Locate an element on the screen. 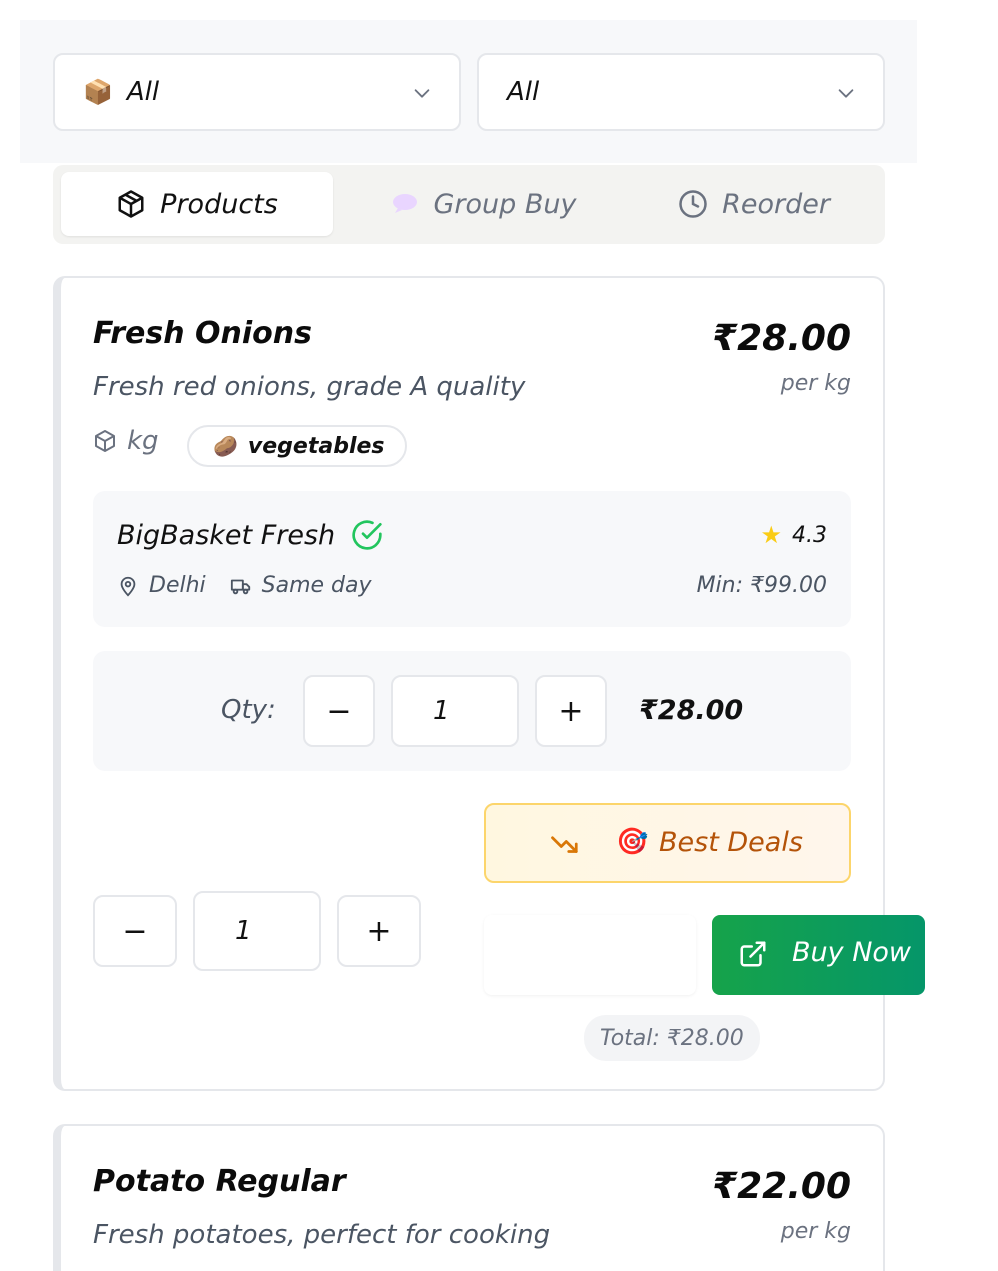 The image size is (998, 1271). location-filter-select: All is located at coordinates (681, 92).